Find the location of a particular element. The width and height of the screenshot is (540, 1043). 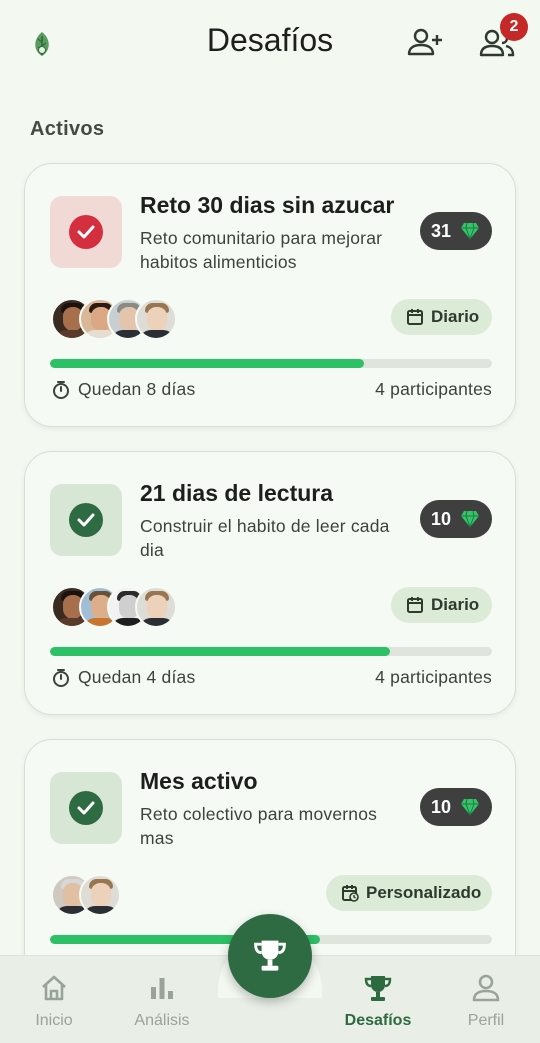

gem-reward-badge: 31 is located at coordinates (456, 231).